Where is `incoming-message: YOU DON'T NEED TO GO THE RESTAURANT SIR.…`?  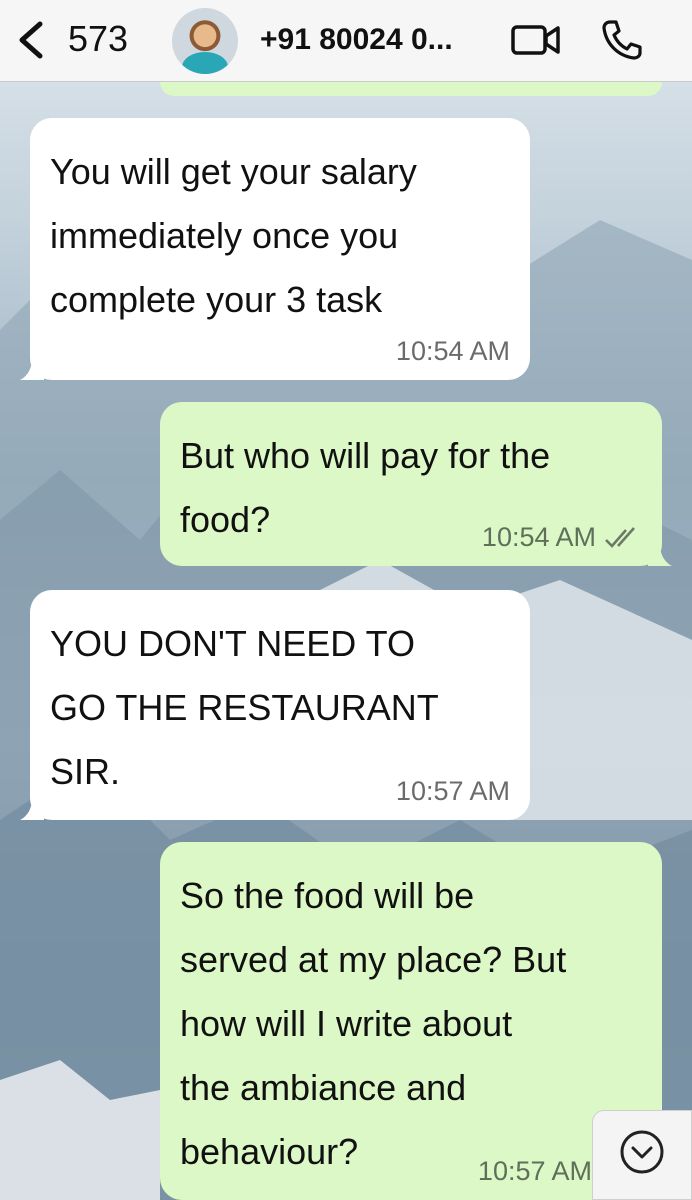 incoming-message: YOU DON'T NEED TO GO THE RESTAURANT SIR.… is located at coordinates (275, 705).